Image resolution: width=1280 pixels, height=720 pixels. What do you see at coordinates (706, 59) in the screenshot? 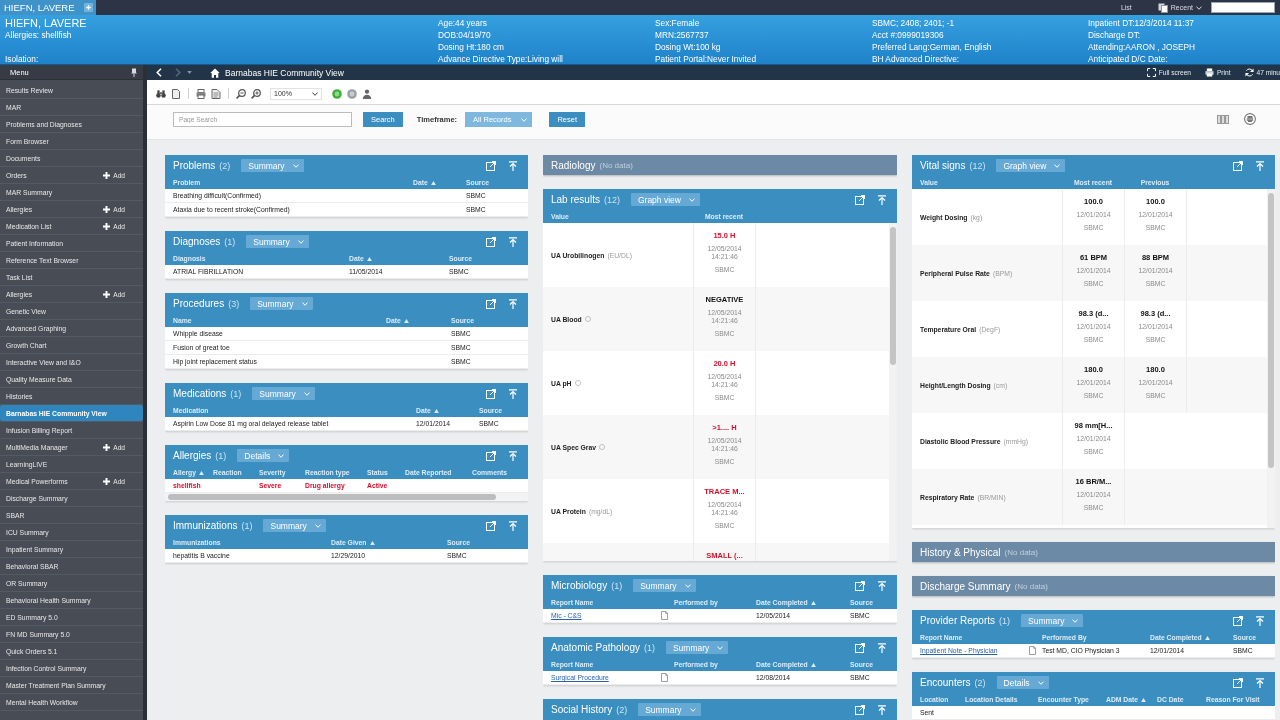
I see `patient-detail: Patient Portal:Never Invited` at bounding box center [706, 59].